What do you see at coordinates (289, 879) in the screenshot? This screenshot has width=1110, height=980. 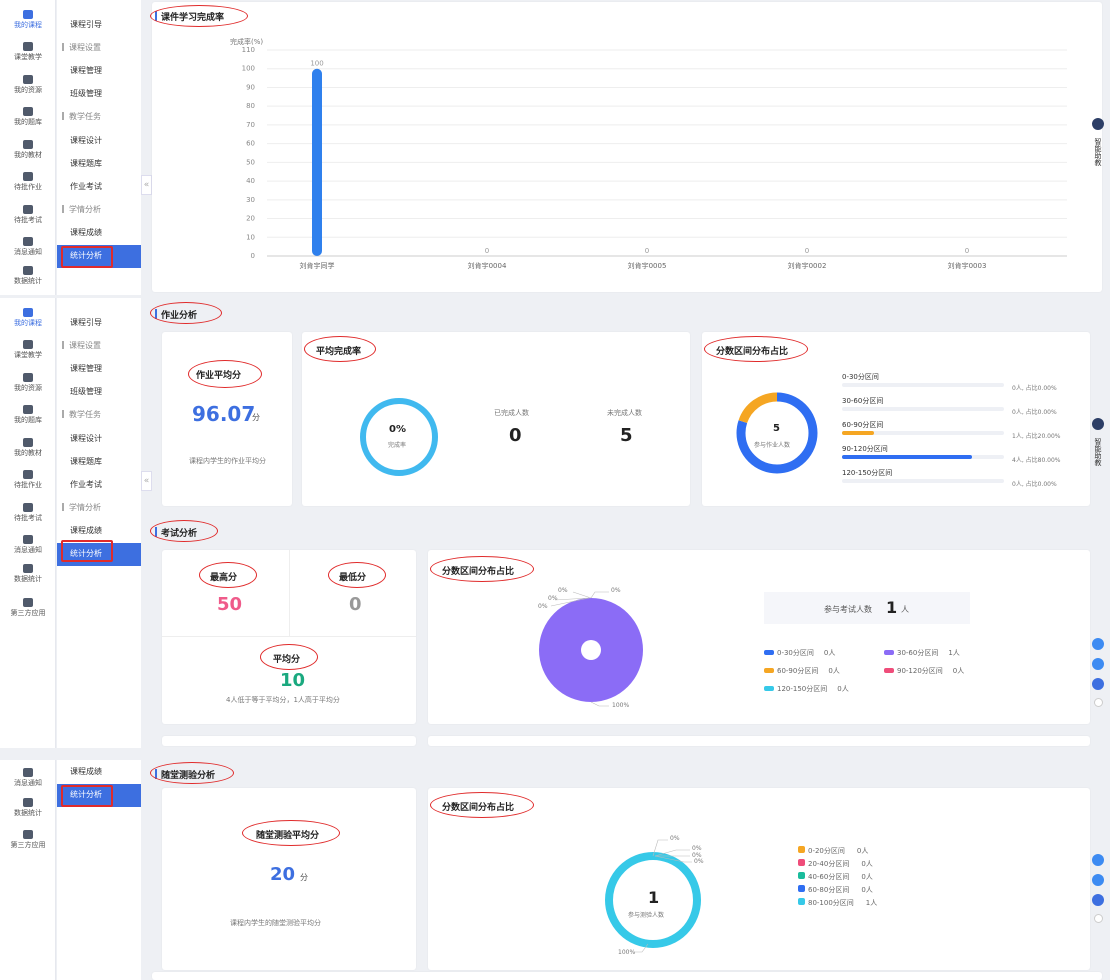 I see `quiz-avg-card: 随堂测验平均分 20 分 课程内学生的随堂测验平均分` at bounding box center [289, 879].